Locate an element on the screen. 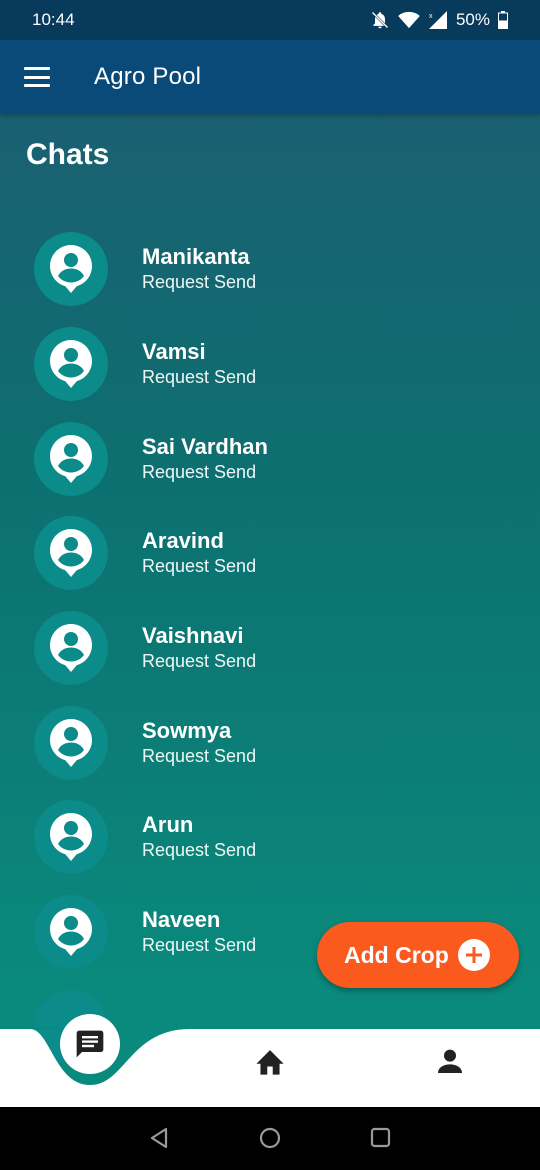 This screenshot has width=540, height=1170. menu-button is located at coordinates (37, 77).